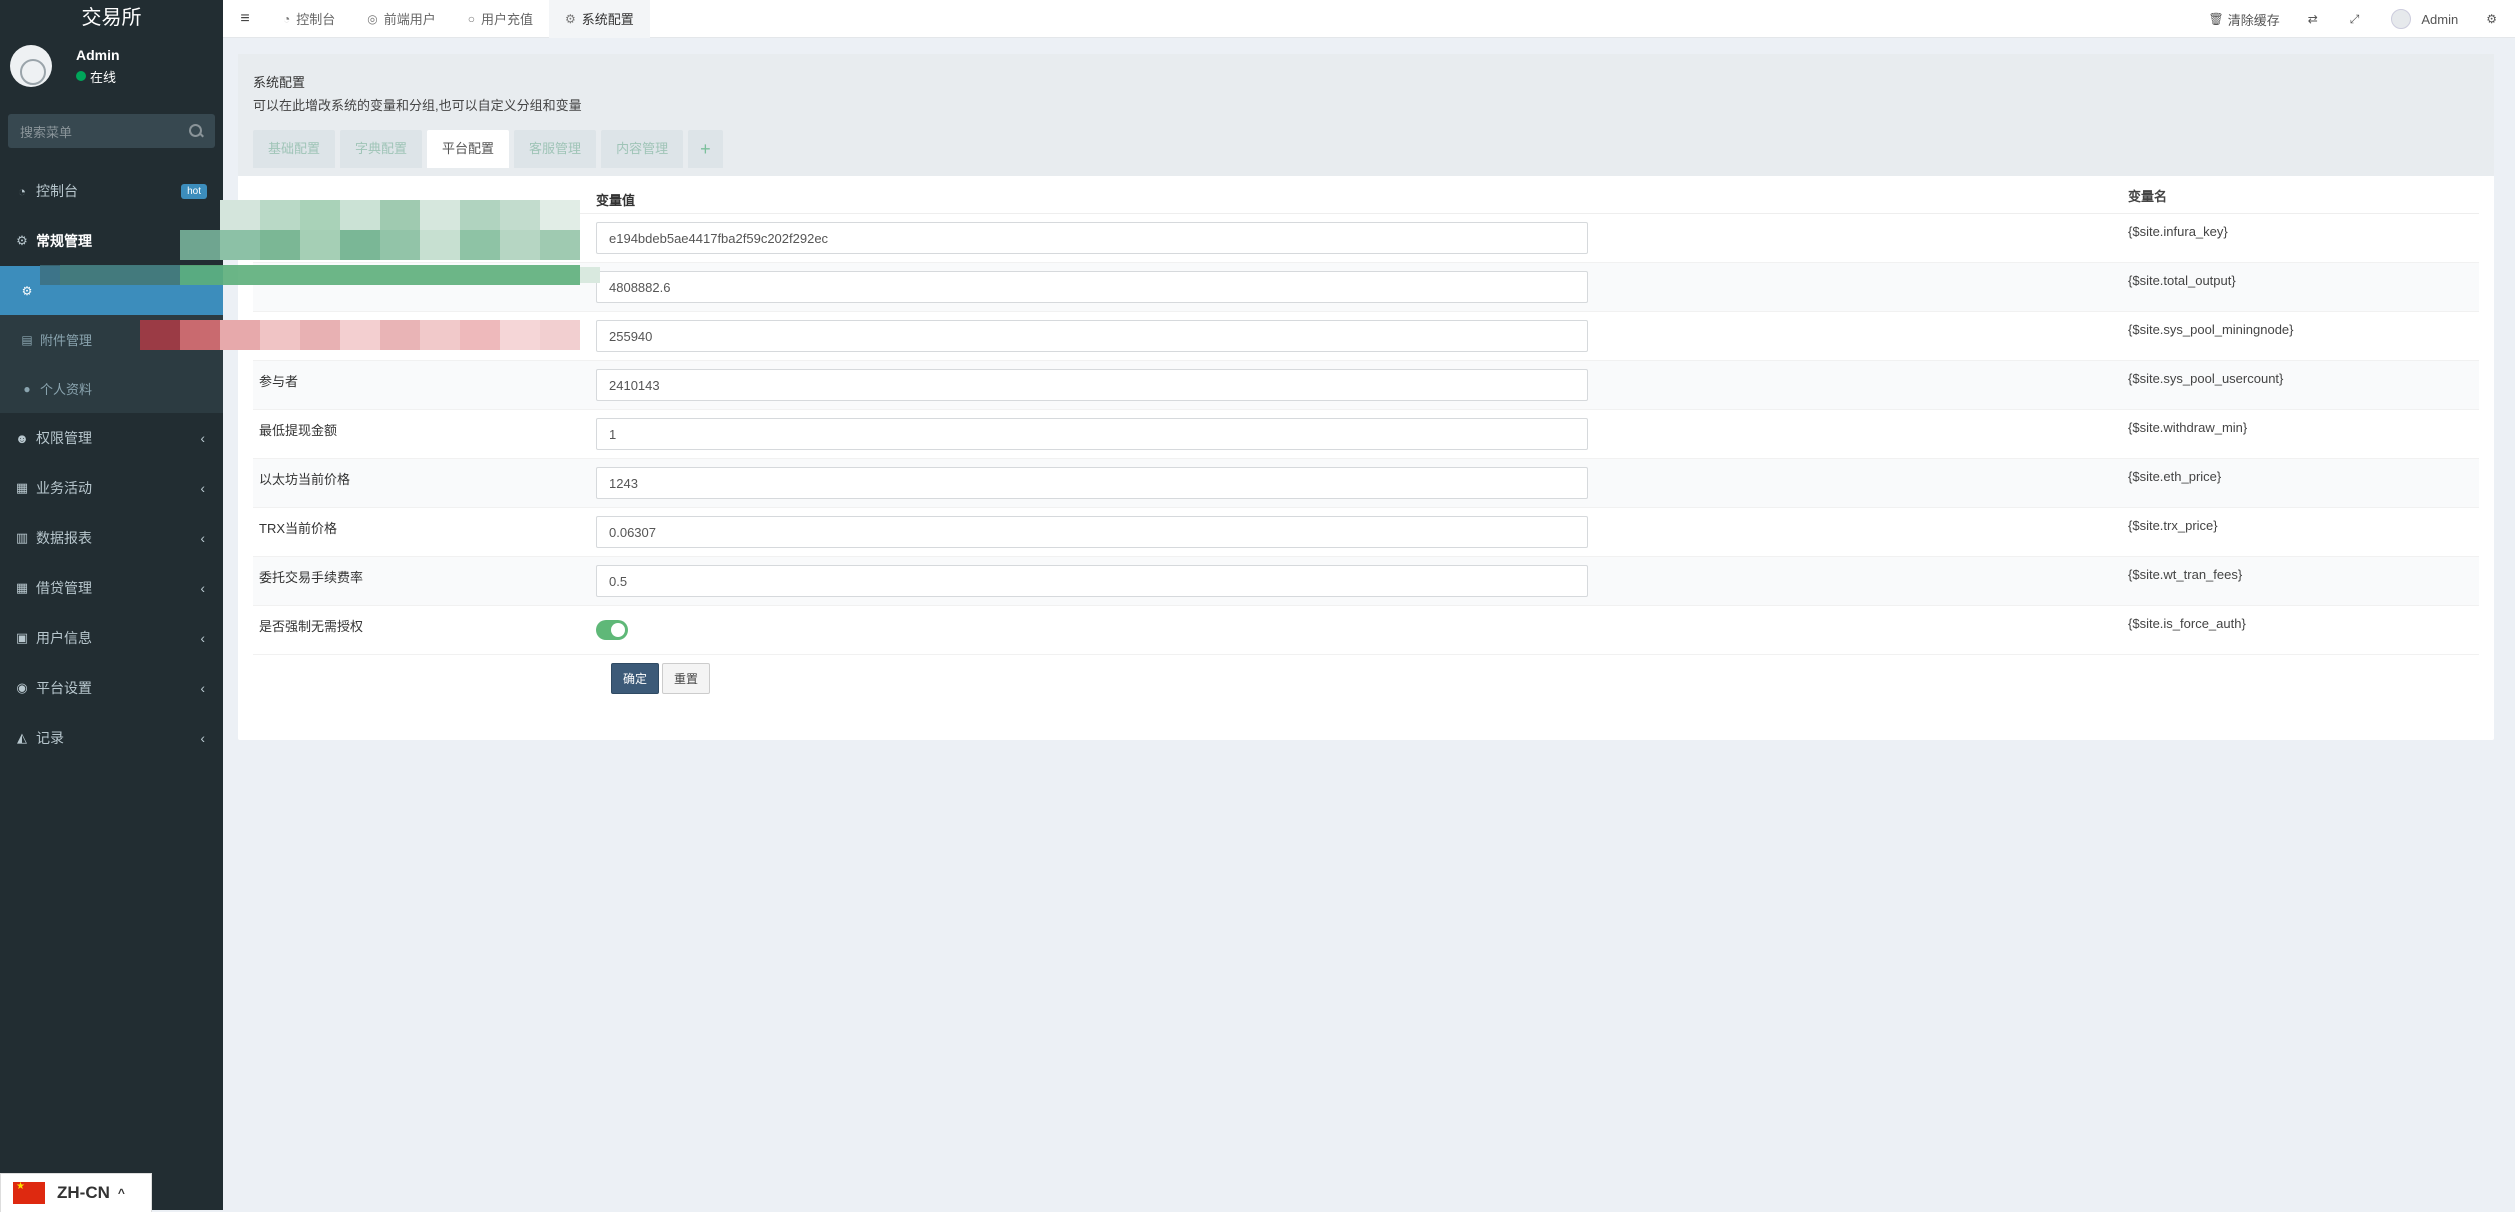  What do you see at coordinates (311, 577) in the screenshot?
I see `row-title: 委托交易手续费率` at bounding box center [311, 577].